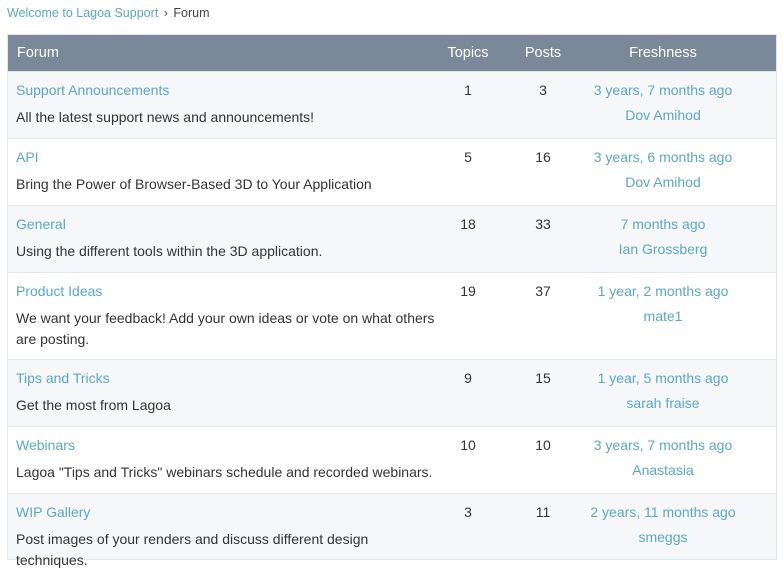  Describe the element at coordinates (468, 512) in the screenshot. I see `topics-count: 3` at that location.